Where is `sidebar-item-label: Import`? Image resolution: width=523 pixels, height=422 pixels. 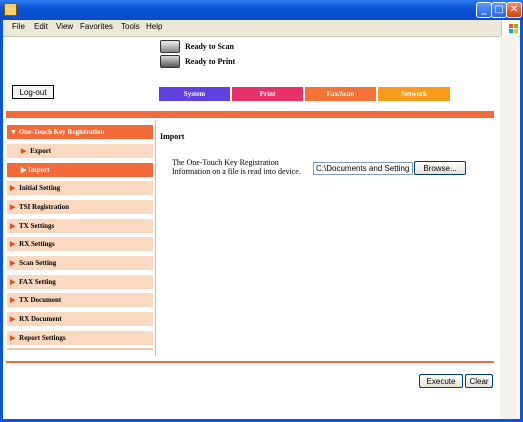
sidebar-item-label: Import is located at coordinates (39, 170).